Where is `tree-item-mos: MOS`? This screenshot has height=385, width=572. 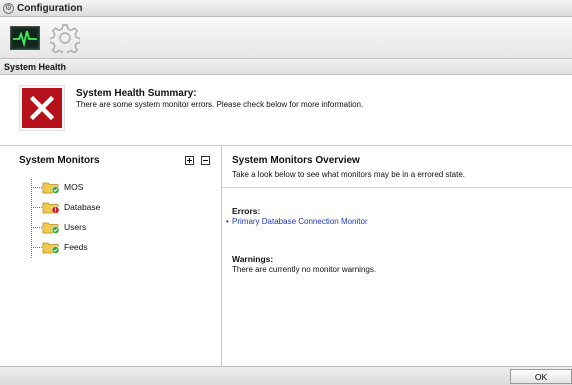
tree-item-mos: MOS is located at coordinates (57, 187).